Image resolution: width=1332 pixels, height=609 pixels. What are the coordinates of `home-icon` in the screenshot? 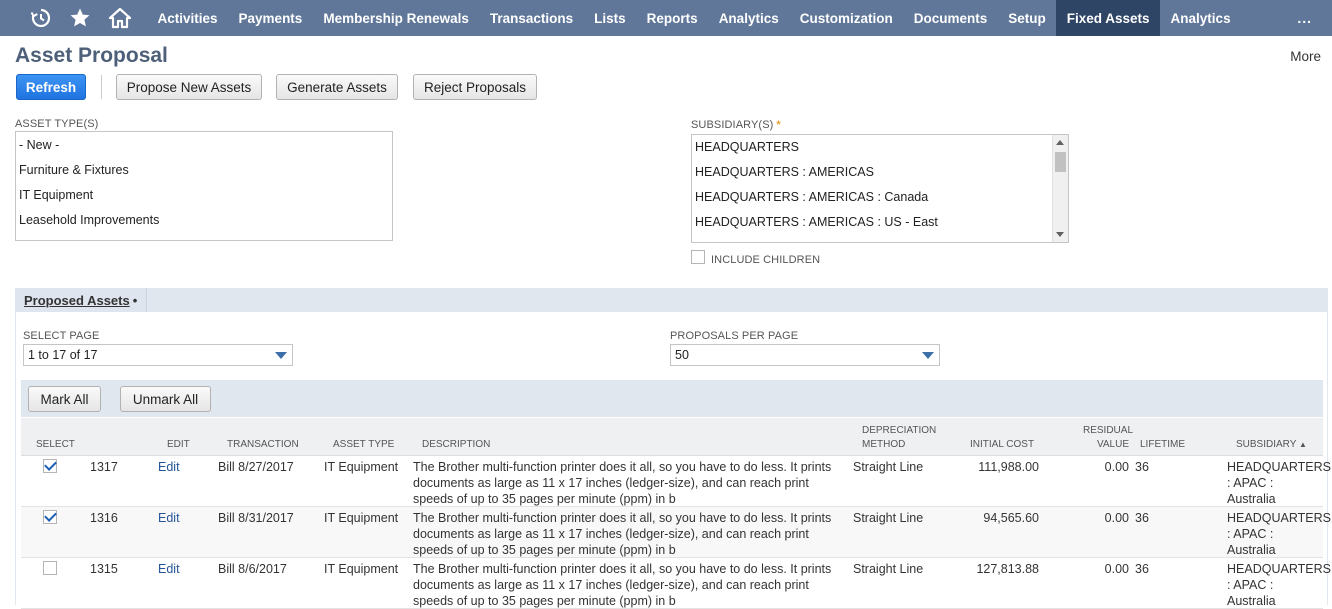 It's located at (120, 18).